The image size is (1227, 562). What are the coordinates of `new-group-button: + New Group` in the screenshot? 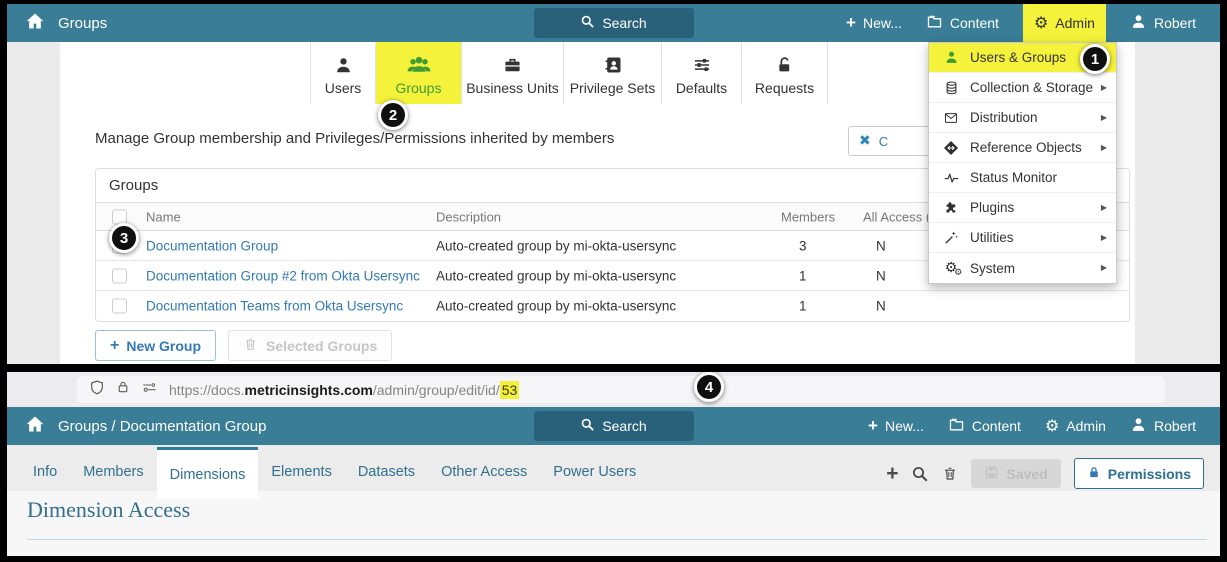 It's located at (156, 345).